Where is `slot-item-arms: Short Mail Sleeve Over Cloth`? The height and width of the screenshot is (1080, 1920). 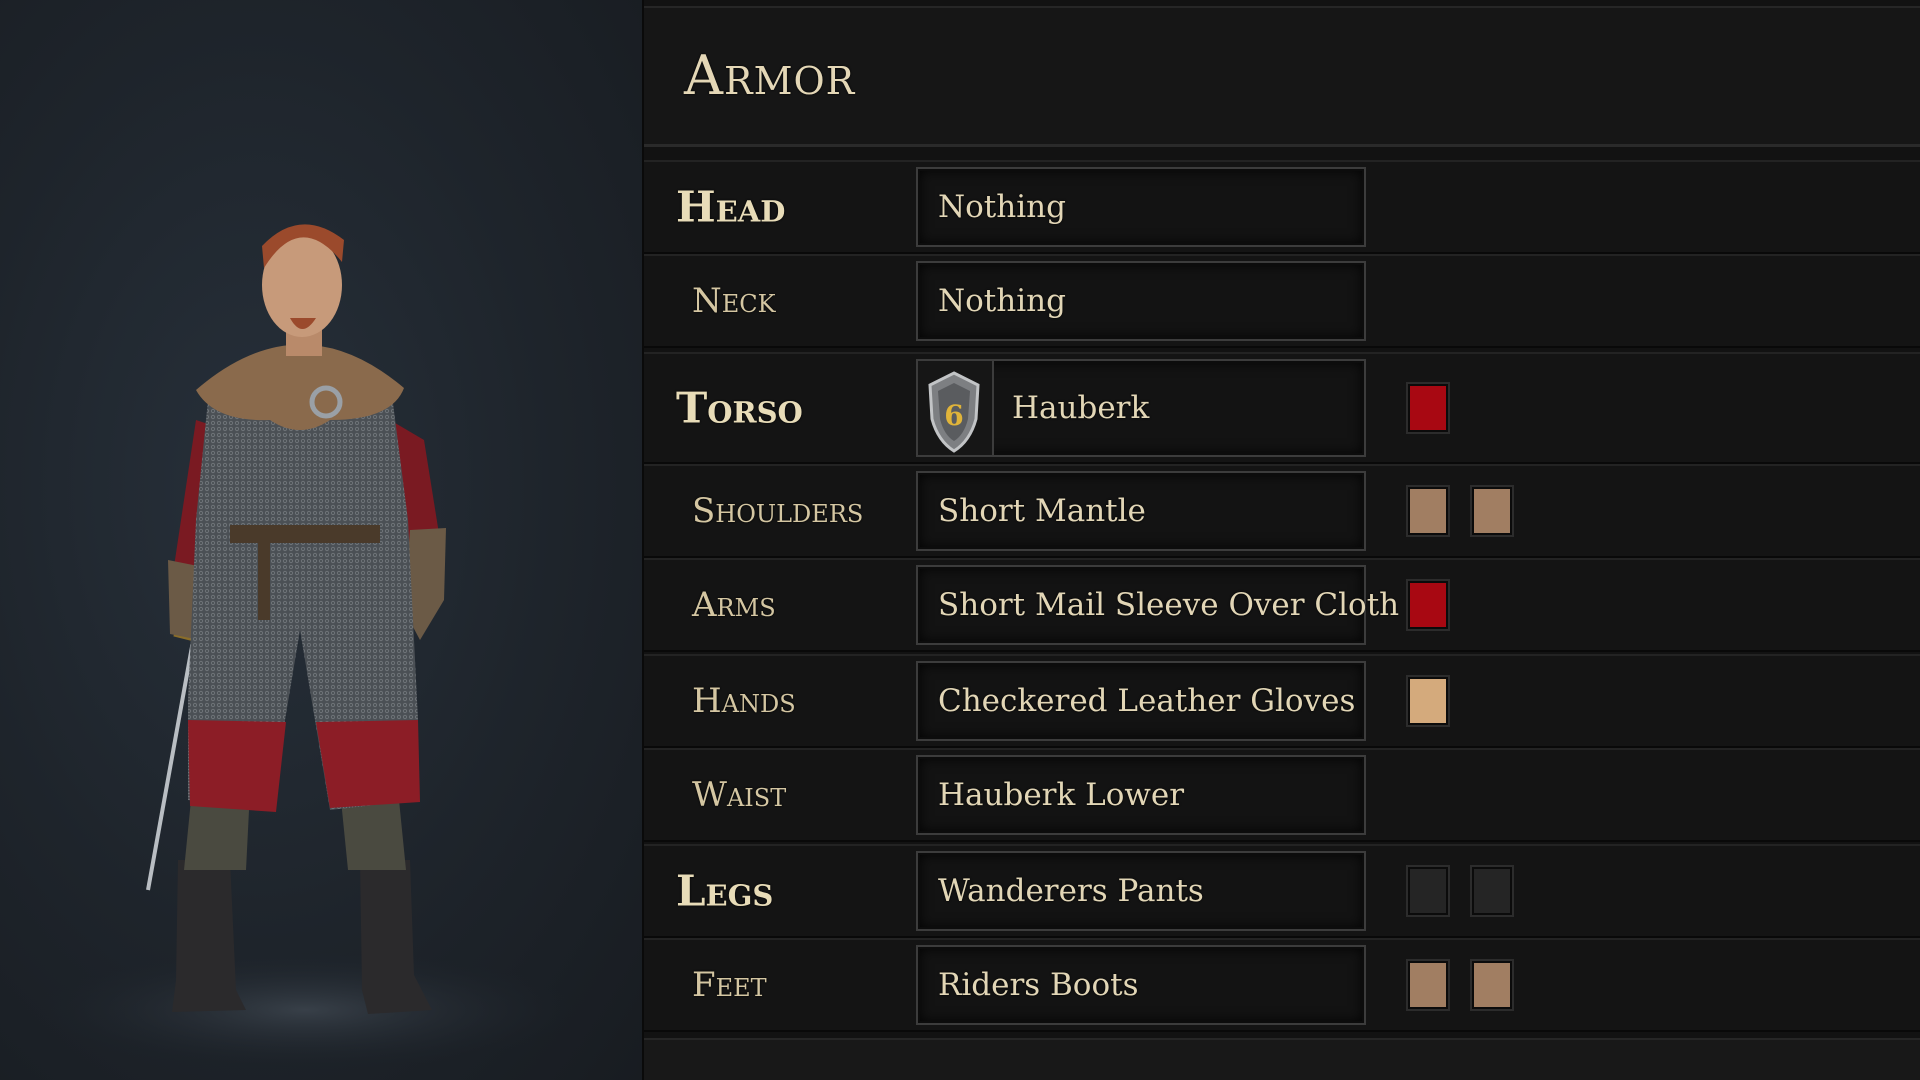
slot-item-arms: Short Mail Sleeve Over Cloth is located at coordinates (1157, 605).